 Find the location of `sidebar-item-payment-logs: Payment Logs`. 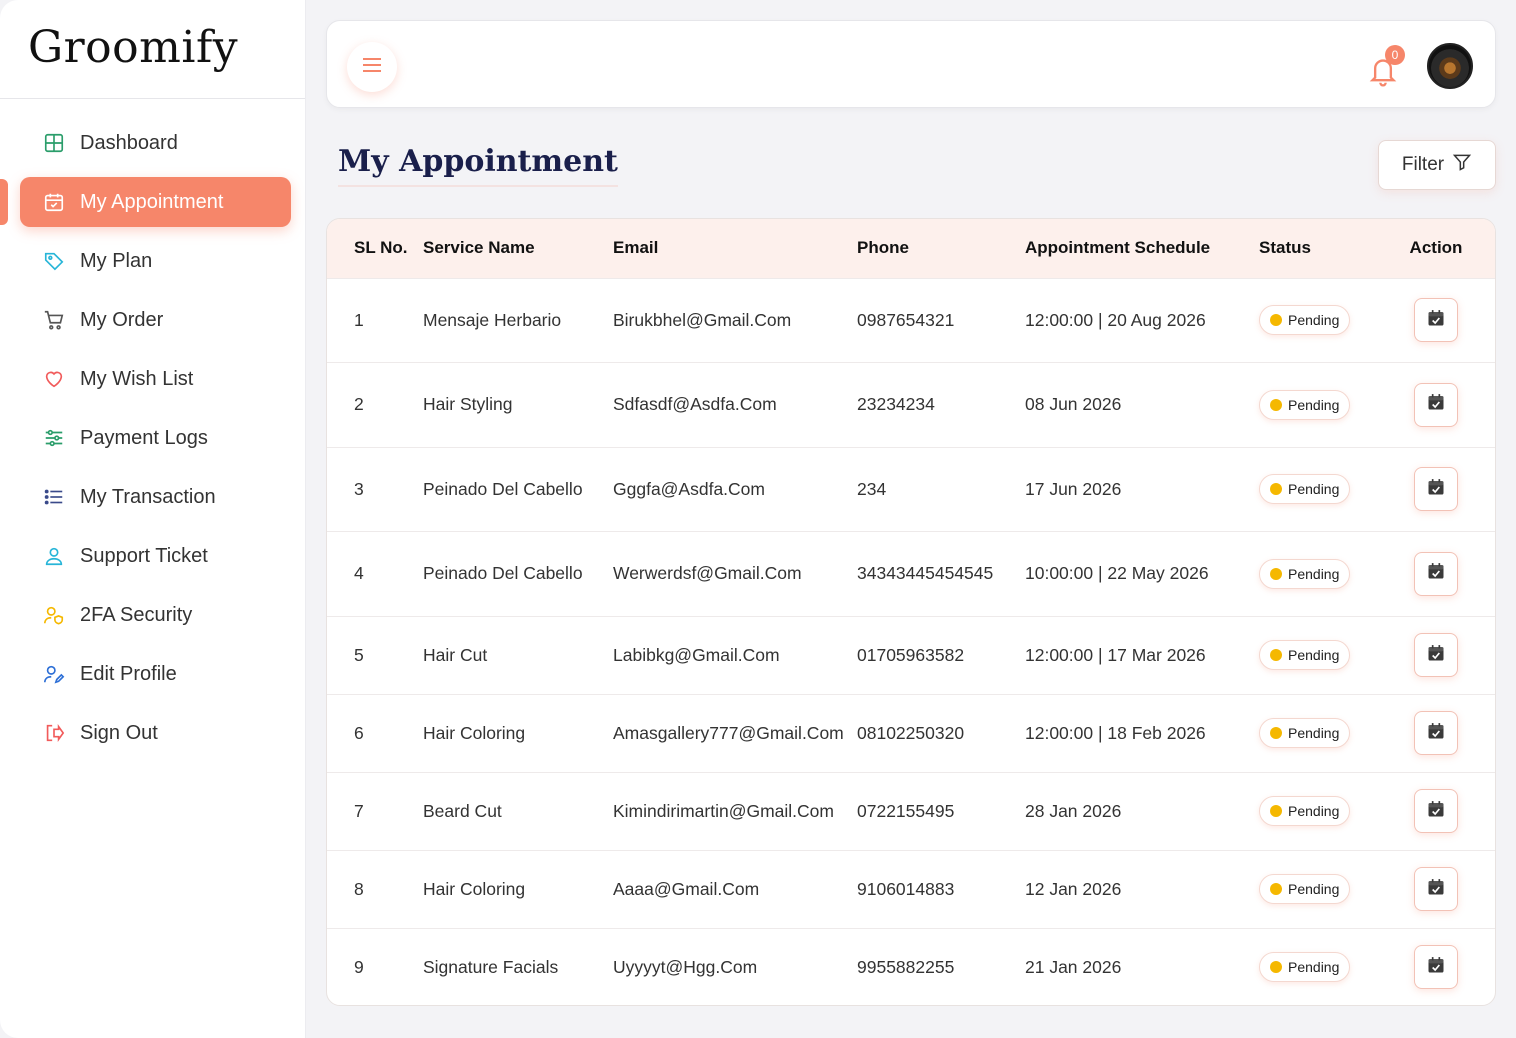

sidebar-item-payment-logs: Payment Logs is located at coordinates (155, 438).